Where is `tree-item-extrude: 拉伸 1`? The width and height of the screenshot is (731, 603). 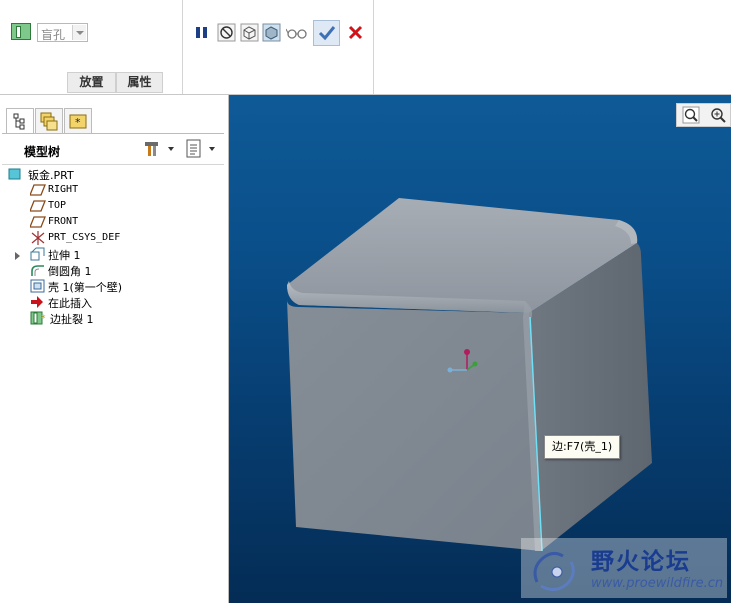
tree-item-extrude: 拉伸 1 is located at coordinates (112, 254).